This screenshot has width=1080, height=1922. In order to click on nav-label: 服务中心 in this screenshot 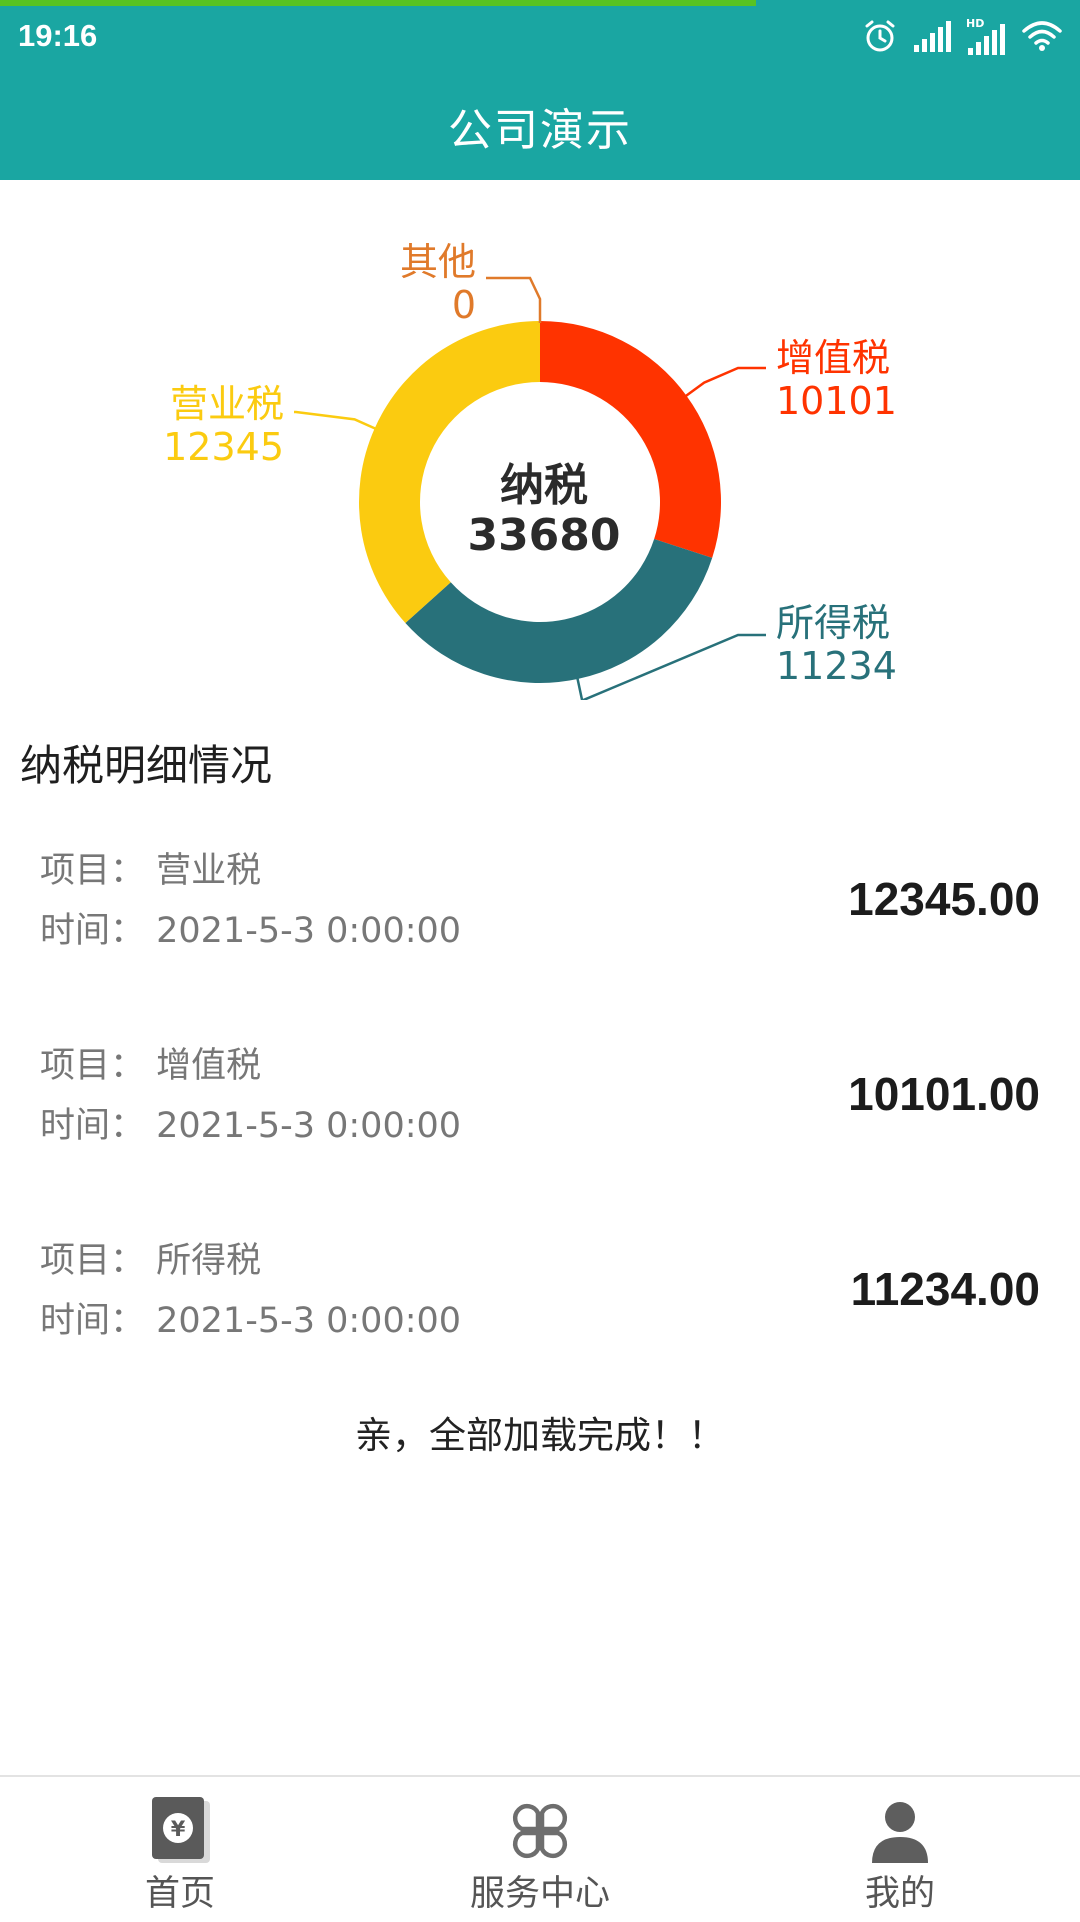, I will do `click(539, 1894)`.